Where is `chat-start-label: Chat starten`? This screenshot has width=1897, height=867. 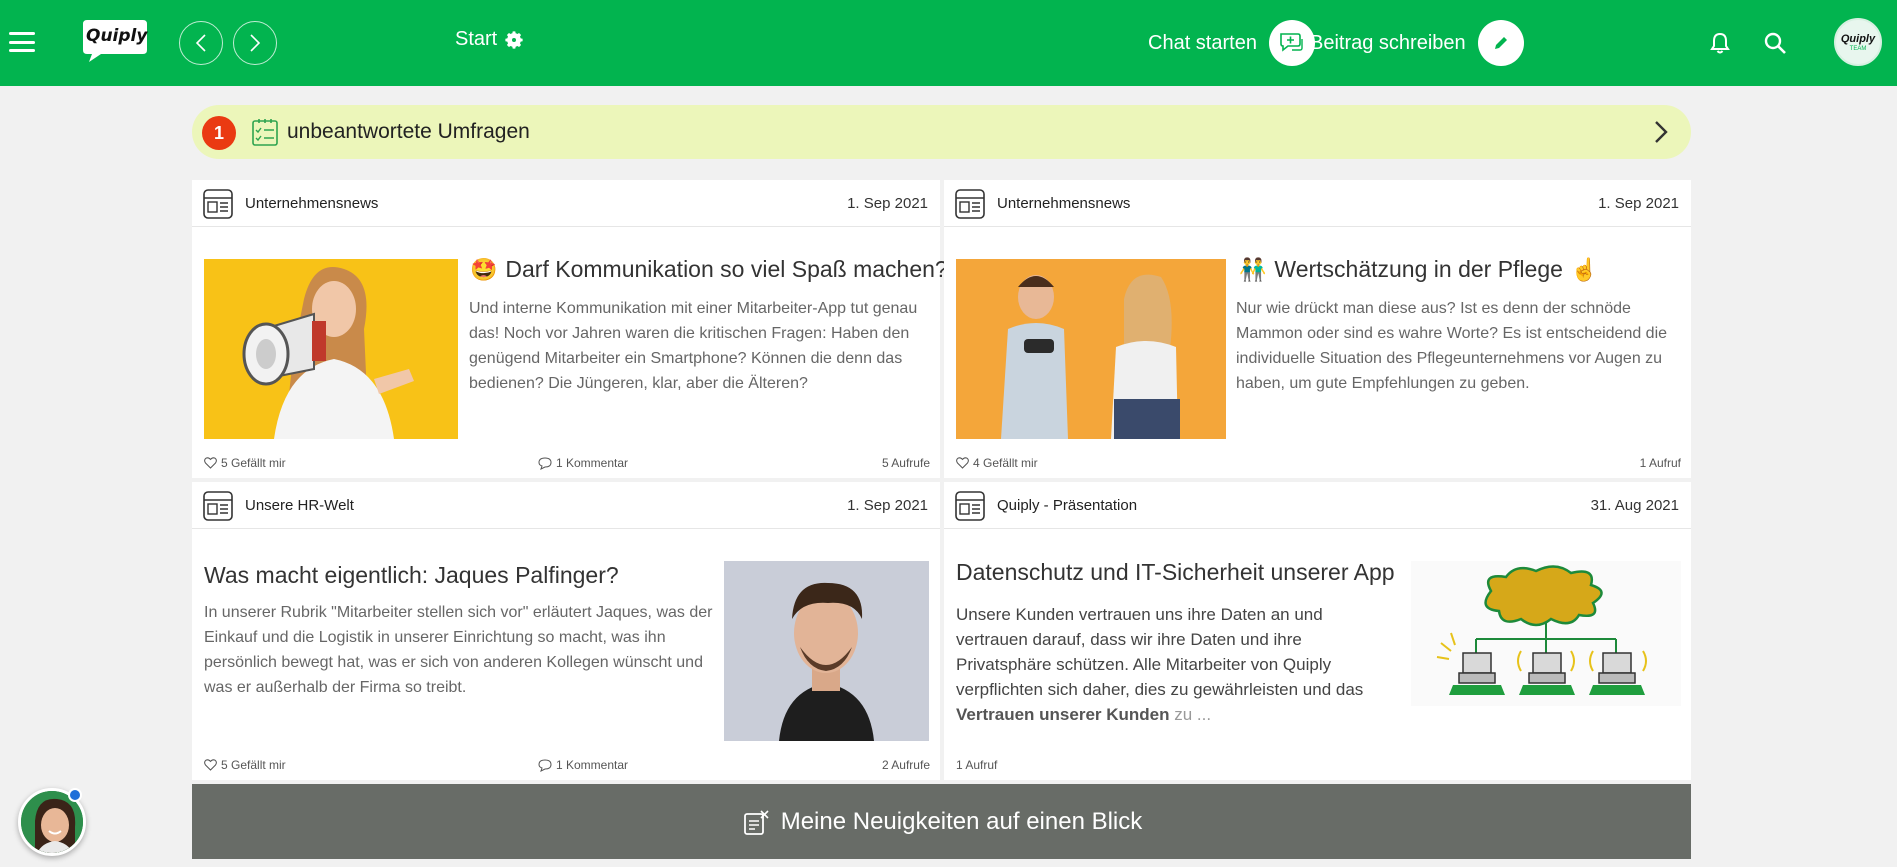
chat-start-label: Chat starten is located at coordinates (1202, 42).